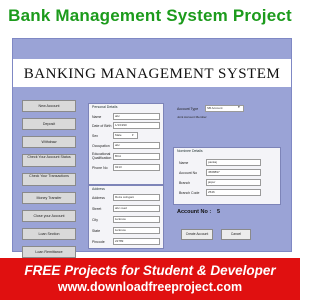 This screenshot has width=320, height=300. I want to click on phone-label: Phone No, so click(100, 168).